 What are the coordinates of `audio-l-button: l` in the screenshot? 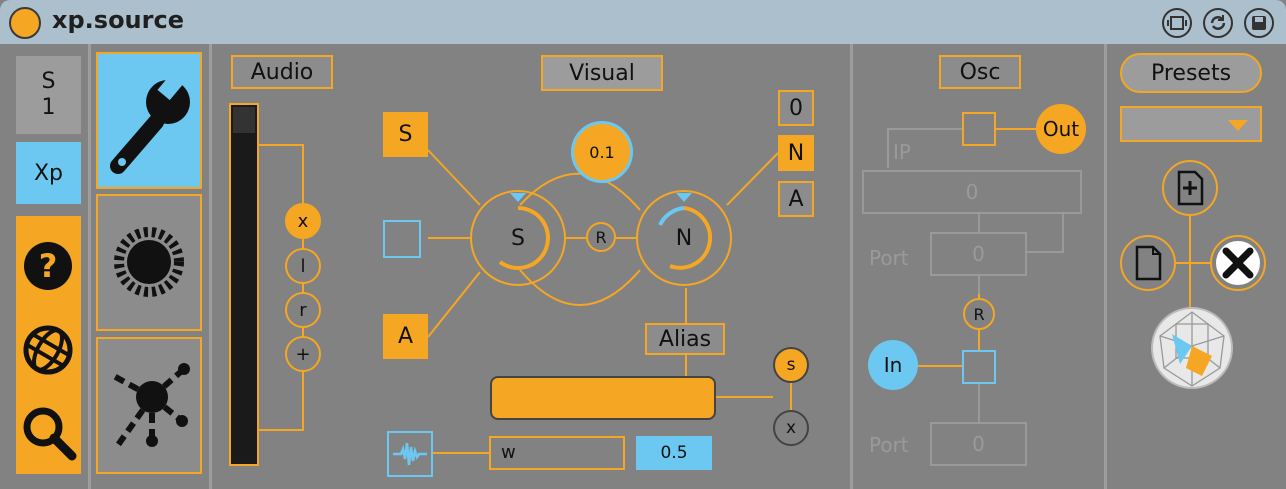 It's located at (303, 266).